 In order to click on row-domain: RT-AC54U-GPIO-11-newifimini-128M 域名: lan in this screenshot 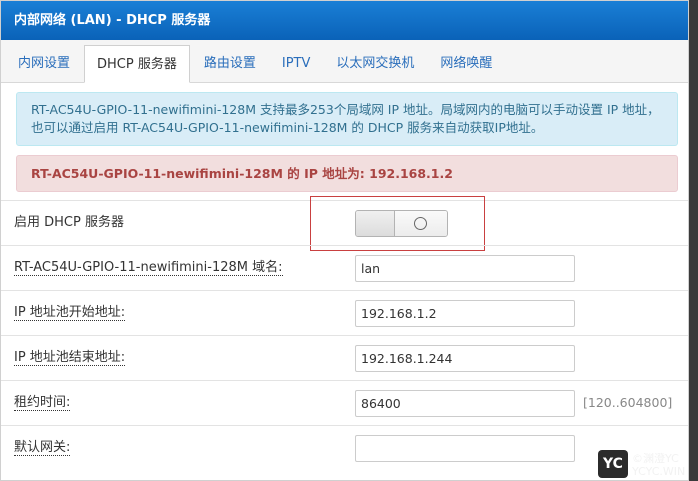, I will do `click(344, 267)`.